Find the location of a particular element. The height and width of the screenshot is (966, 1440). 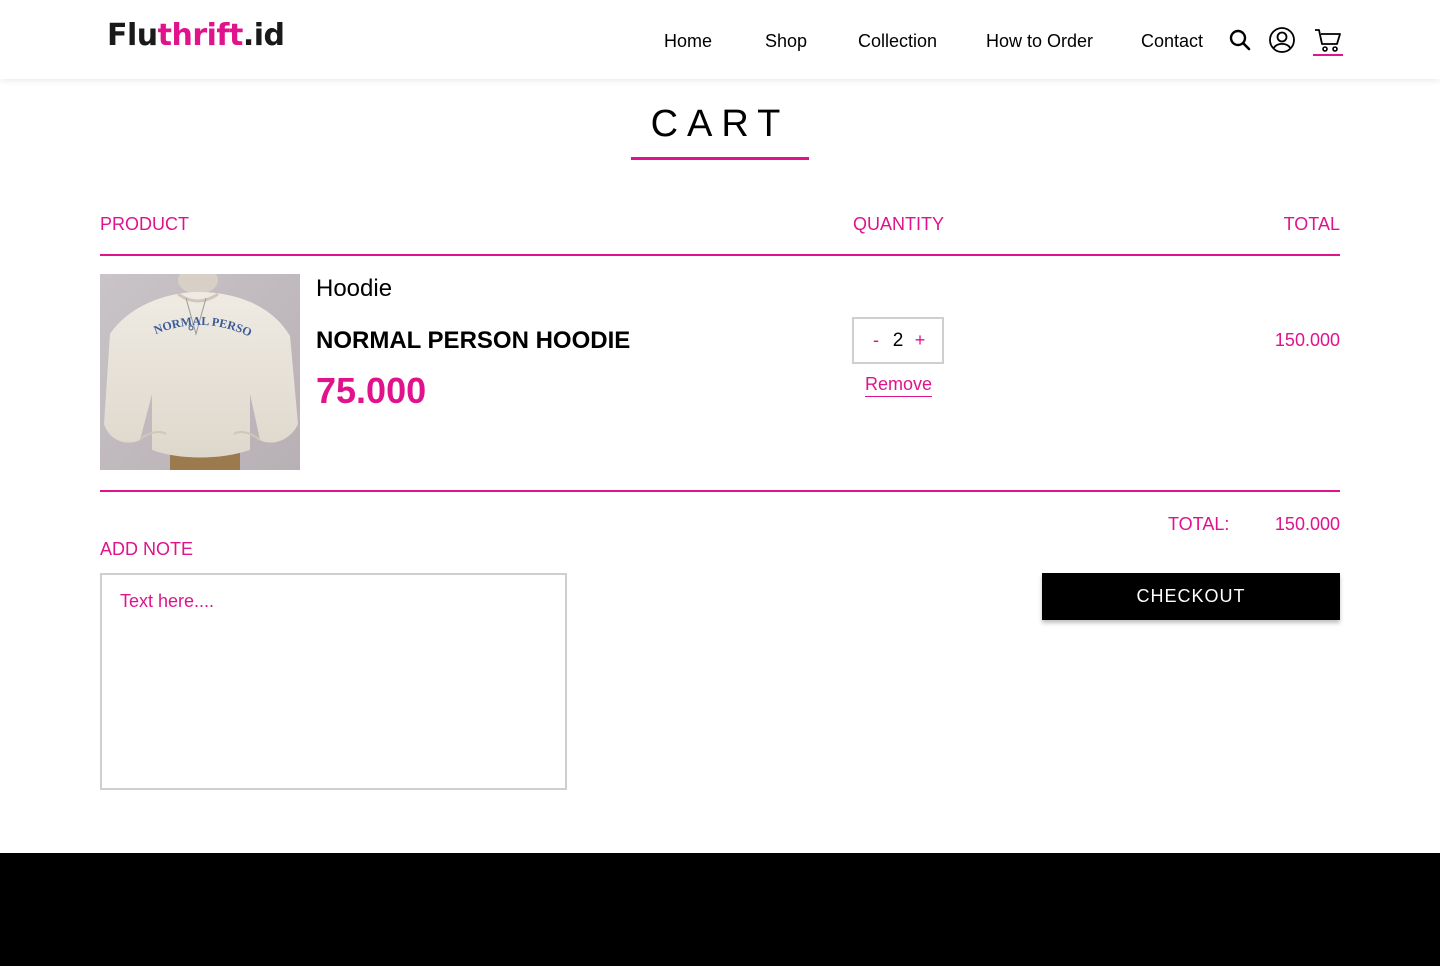

logo-text-1: Flu is located at coordinates (132, 35).